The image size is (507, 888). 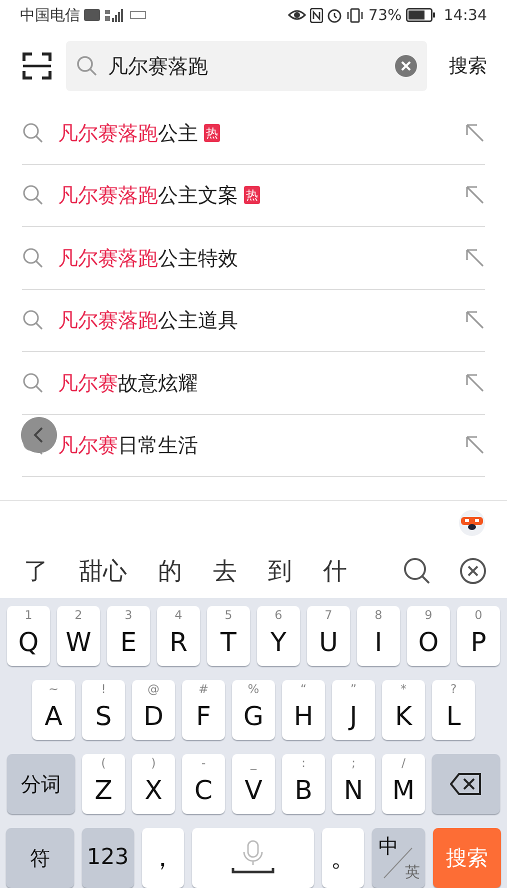 What do you see at coordinates (153, 784) in the screenshot?
I see `letter-key: ) X` at bounding box center [153, 784].